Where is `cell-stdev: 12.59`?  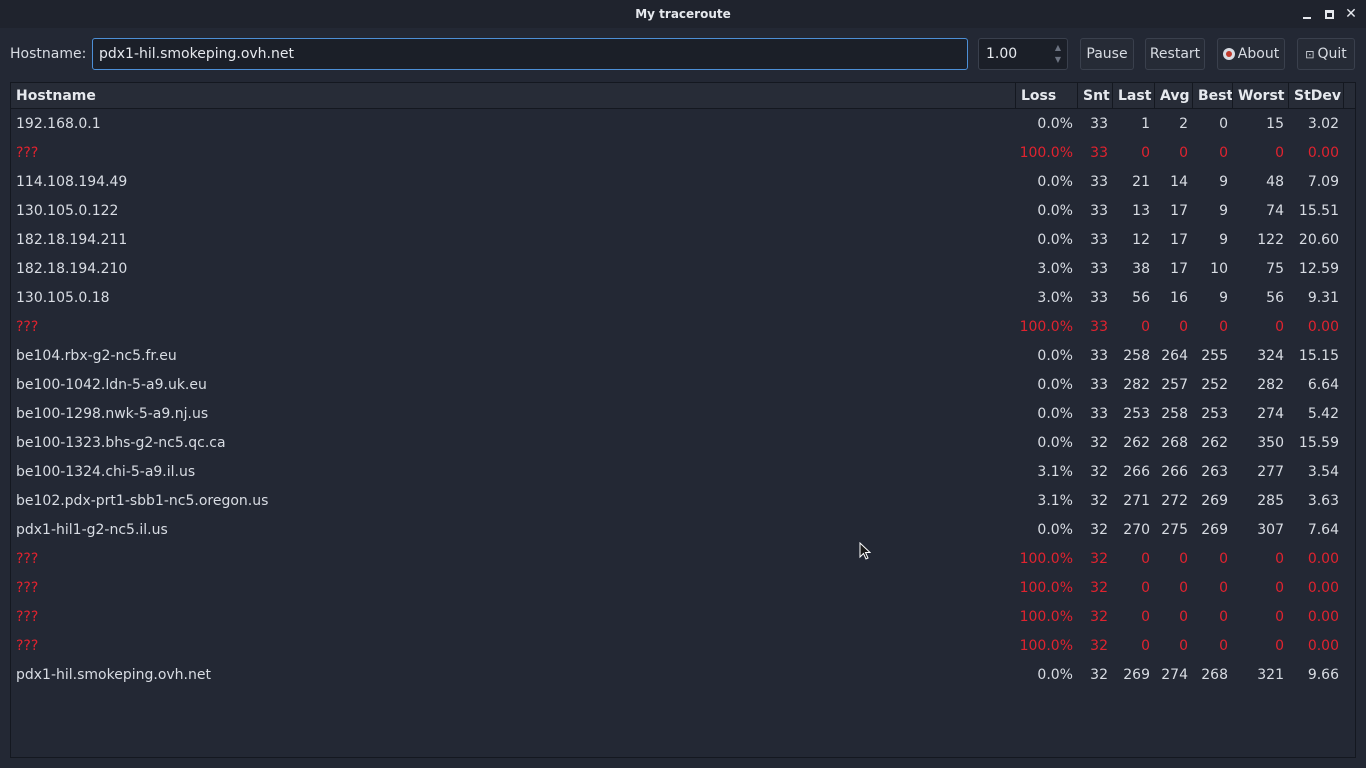 cell-stdev: 12.59 is located at coordinates (1318, 269).